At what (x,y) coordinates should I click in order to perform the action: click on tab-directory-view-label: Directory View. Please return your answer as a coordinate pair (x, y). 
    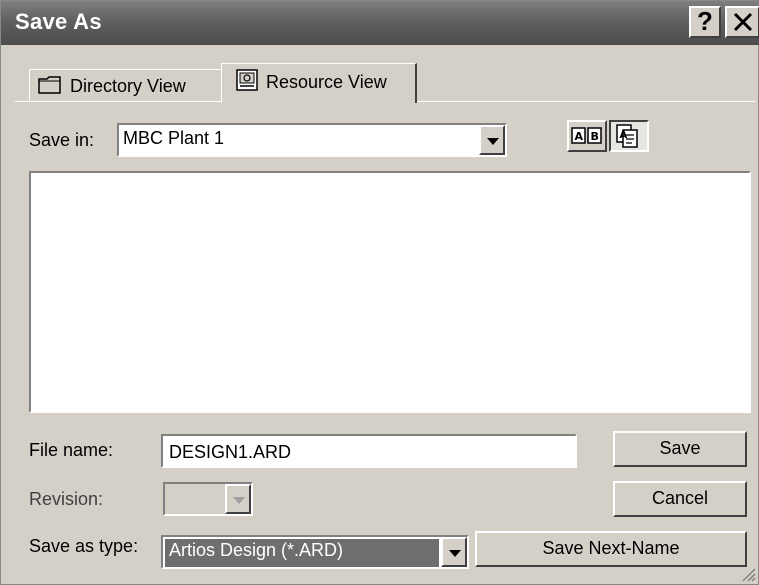
    Looking at the image, I should click on (128, 86).